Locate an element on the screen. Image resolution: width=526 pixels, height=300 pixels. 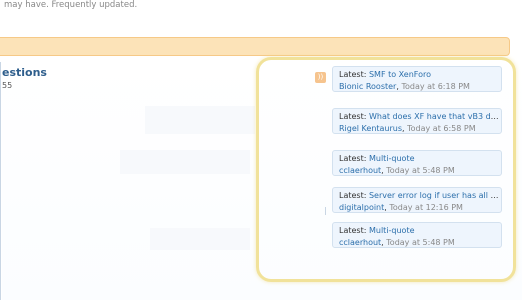
latest-time: Today at 6:18 PM is located at coordinates (435, 86).